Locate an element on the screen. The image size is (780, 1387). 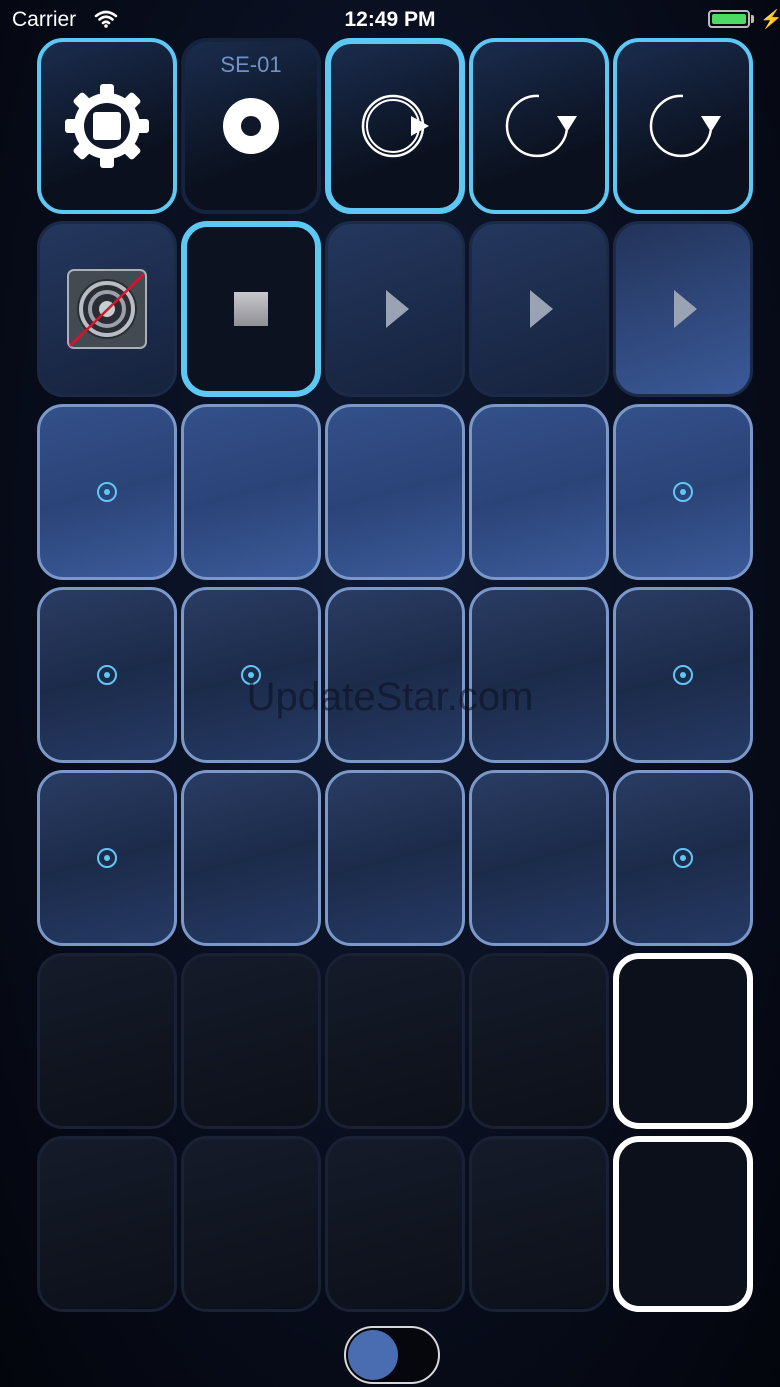
battery-fill is located at coordinates (729, 19).